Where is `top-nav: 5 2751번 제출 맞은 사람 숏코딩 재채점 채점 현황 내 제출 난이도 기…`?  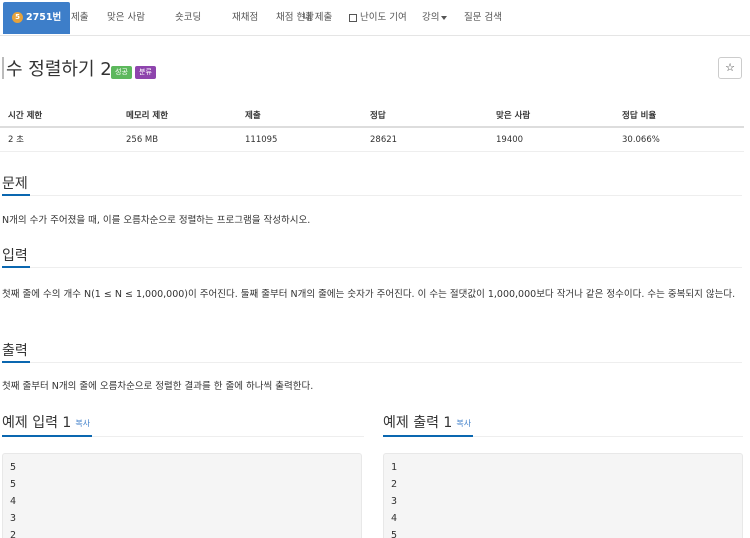 top-nav: 5 2751번 제출 맞은 사람 숏코딩 재채점 채점 현황 내 제출 난이도 기… is located at coordinates (375, 18).